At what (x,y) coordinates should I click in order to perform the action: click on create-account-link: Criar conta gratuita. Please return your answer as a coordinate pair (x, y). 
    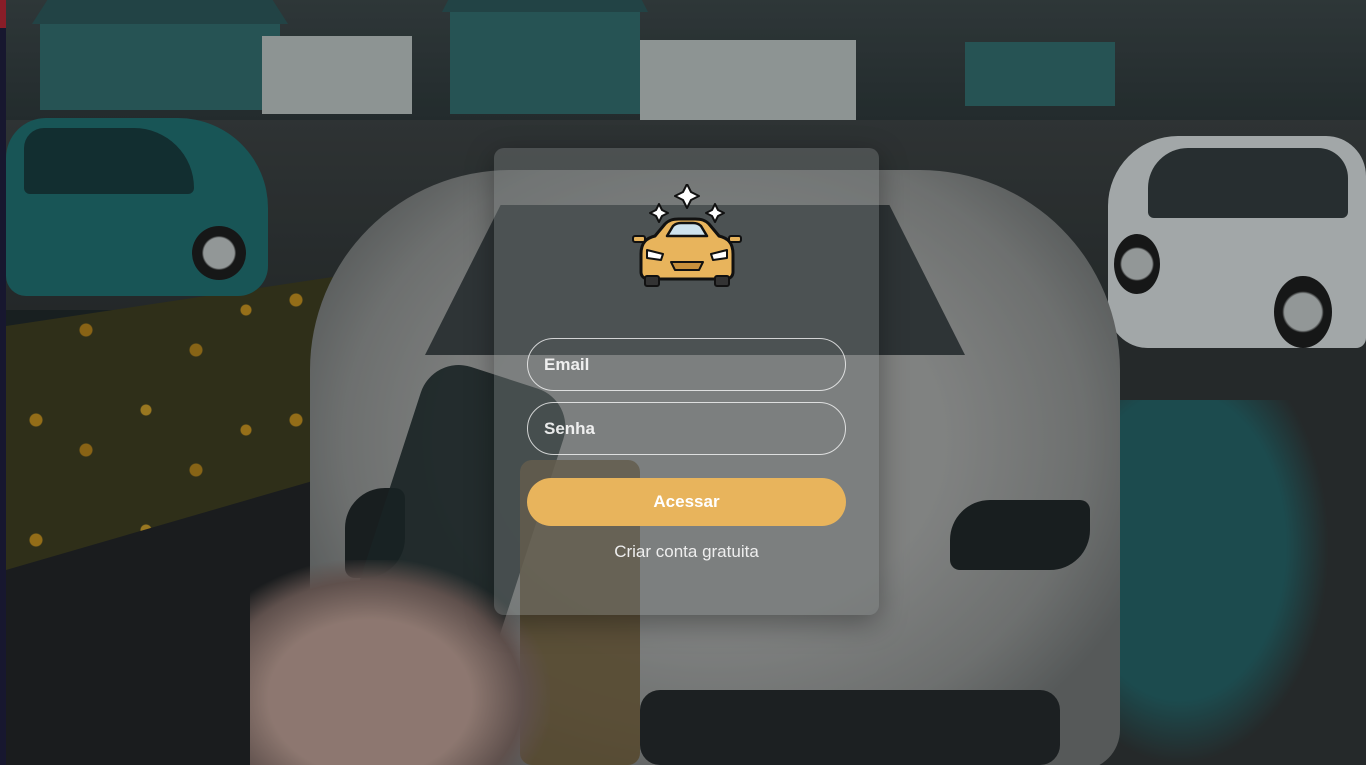
    Looking at the image, I should click on (686, 552).